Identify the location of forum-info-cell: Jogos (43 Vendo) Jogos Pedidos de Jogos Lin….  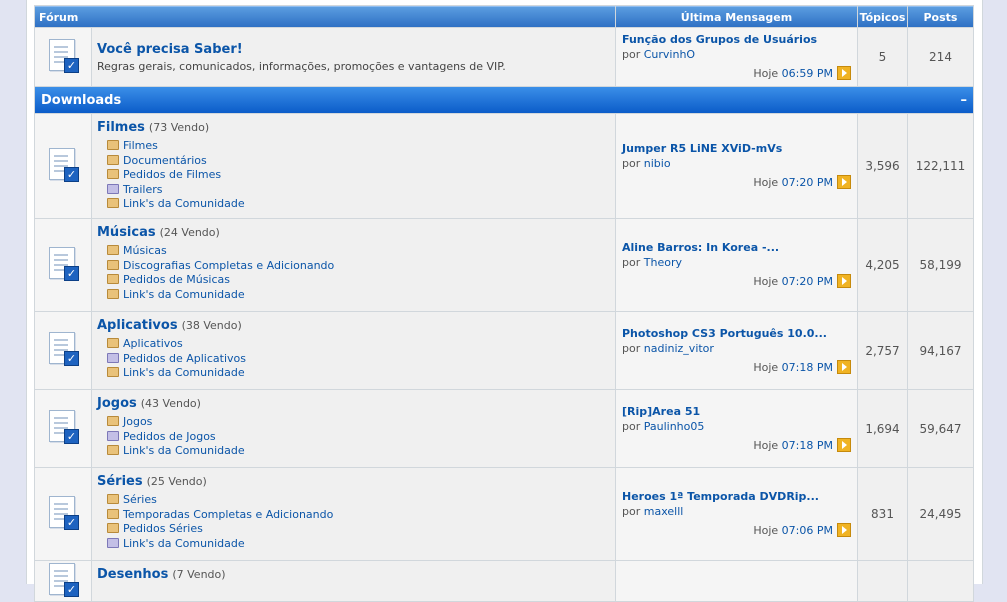
(353, 428).